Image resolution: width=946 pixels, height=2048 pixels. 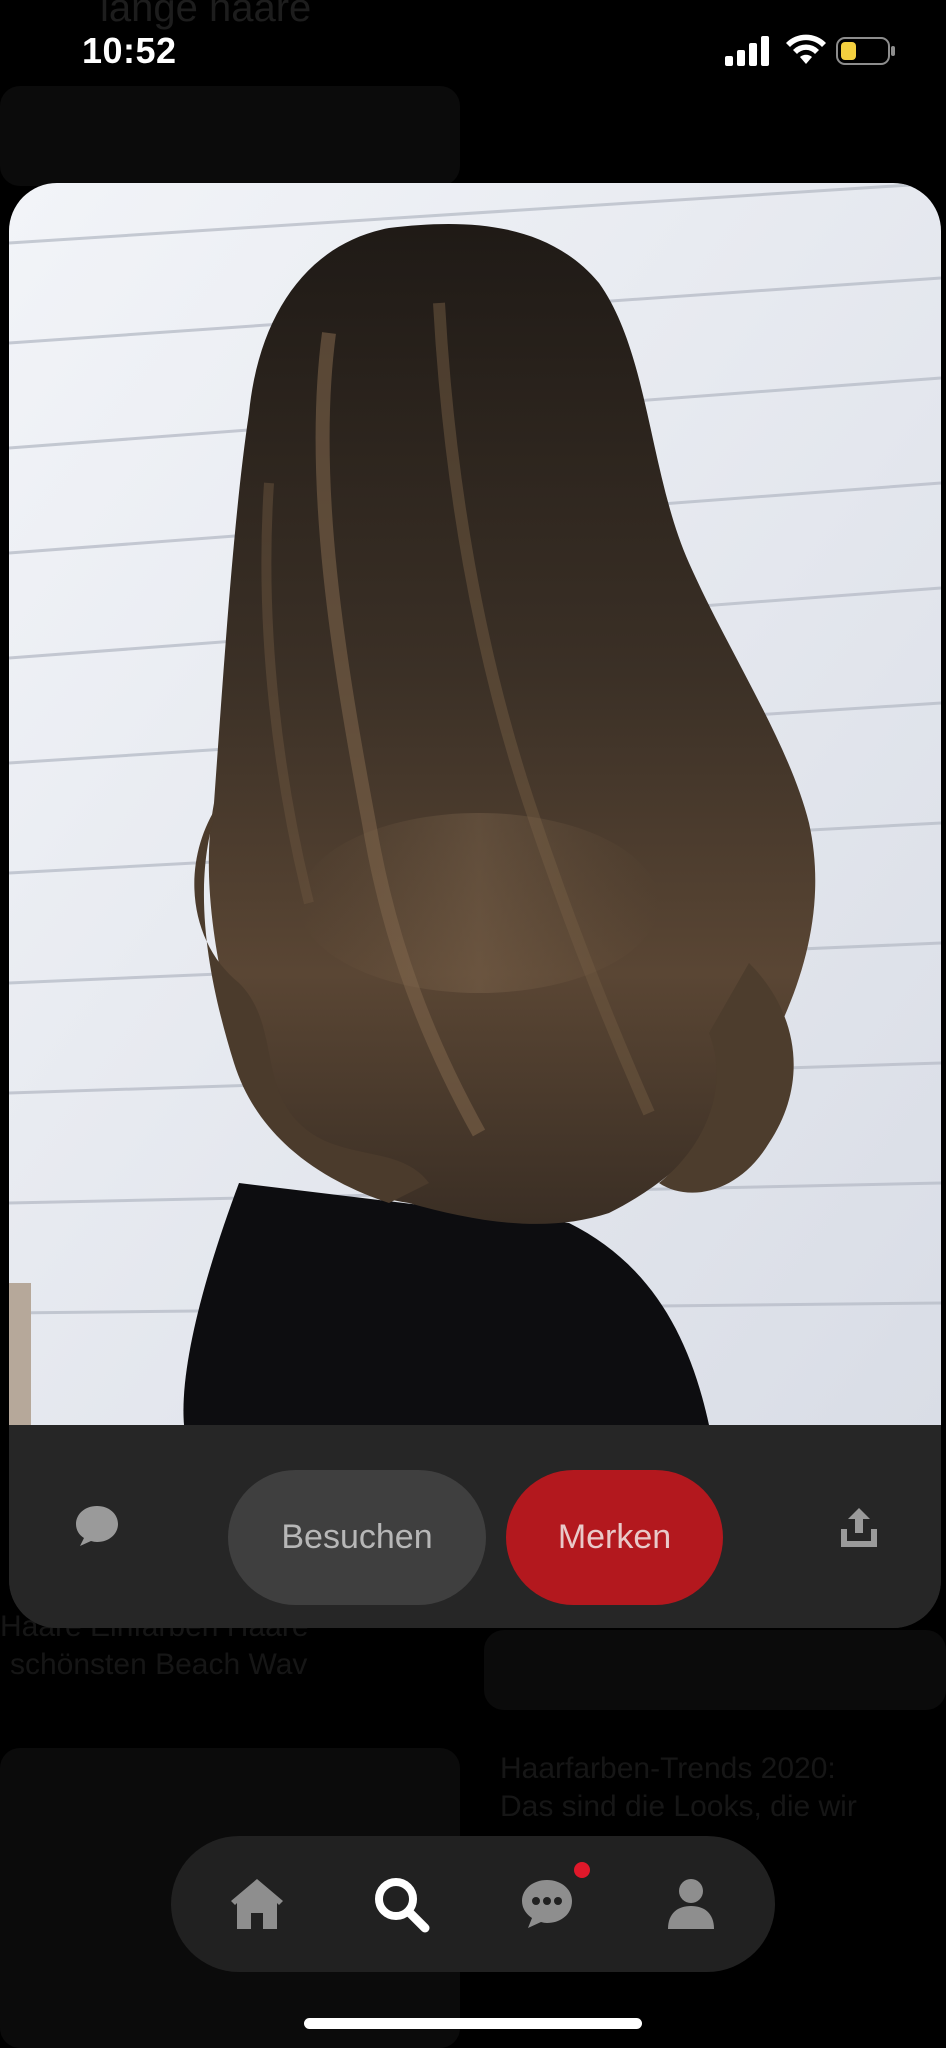 I want to click on visit-button: Besuchen, so click(x=357, y=1537).